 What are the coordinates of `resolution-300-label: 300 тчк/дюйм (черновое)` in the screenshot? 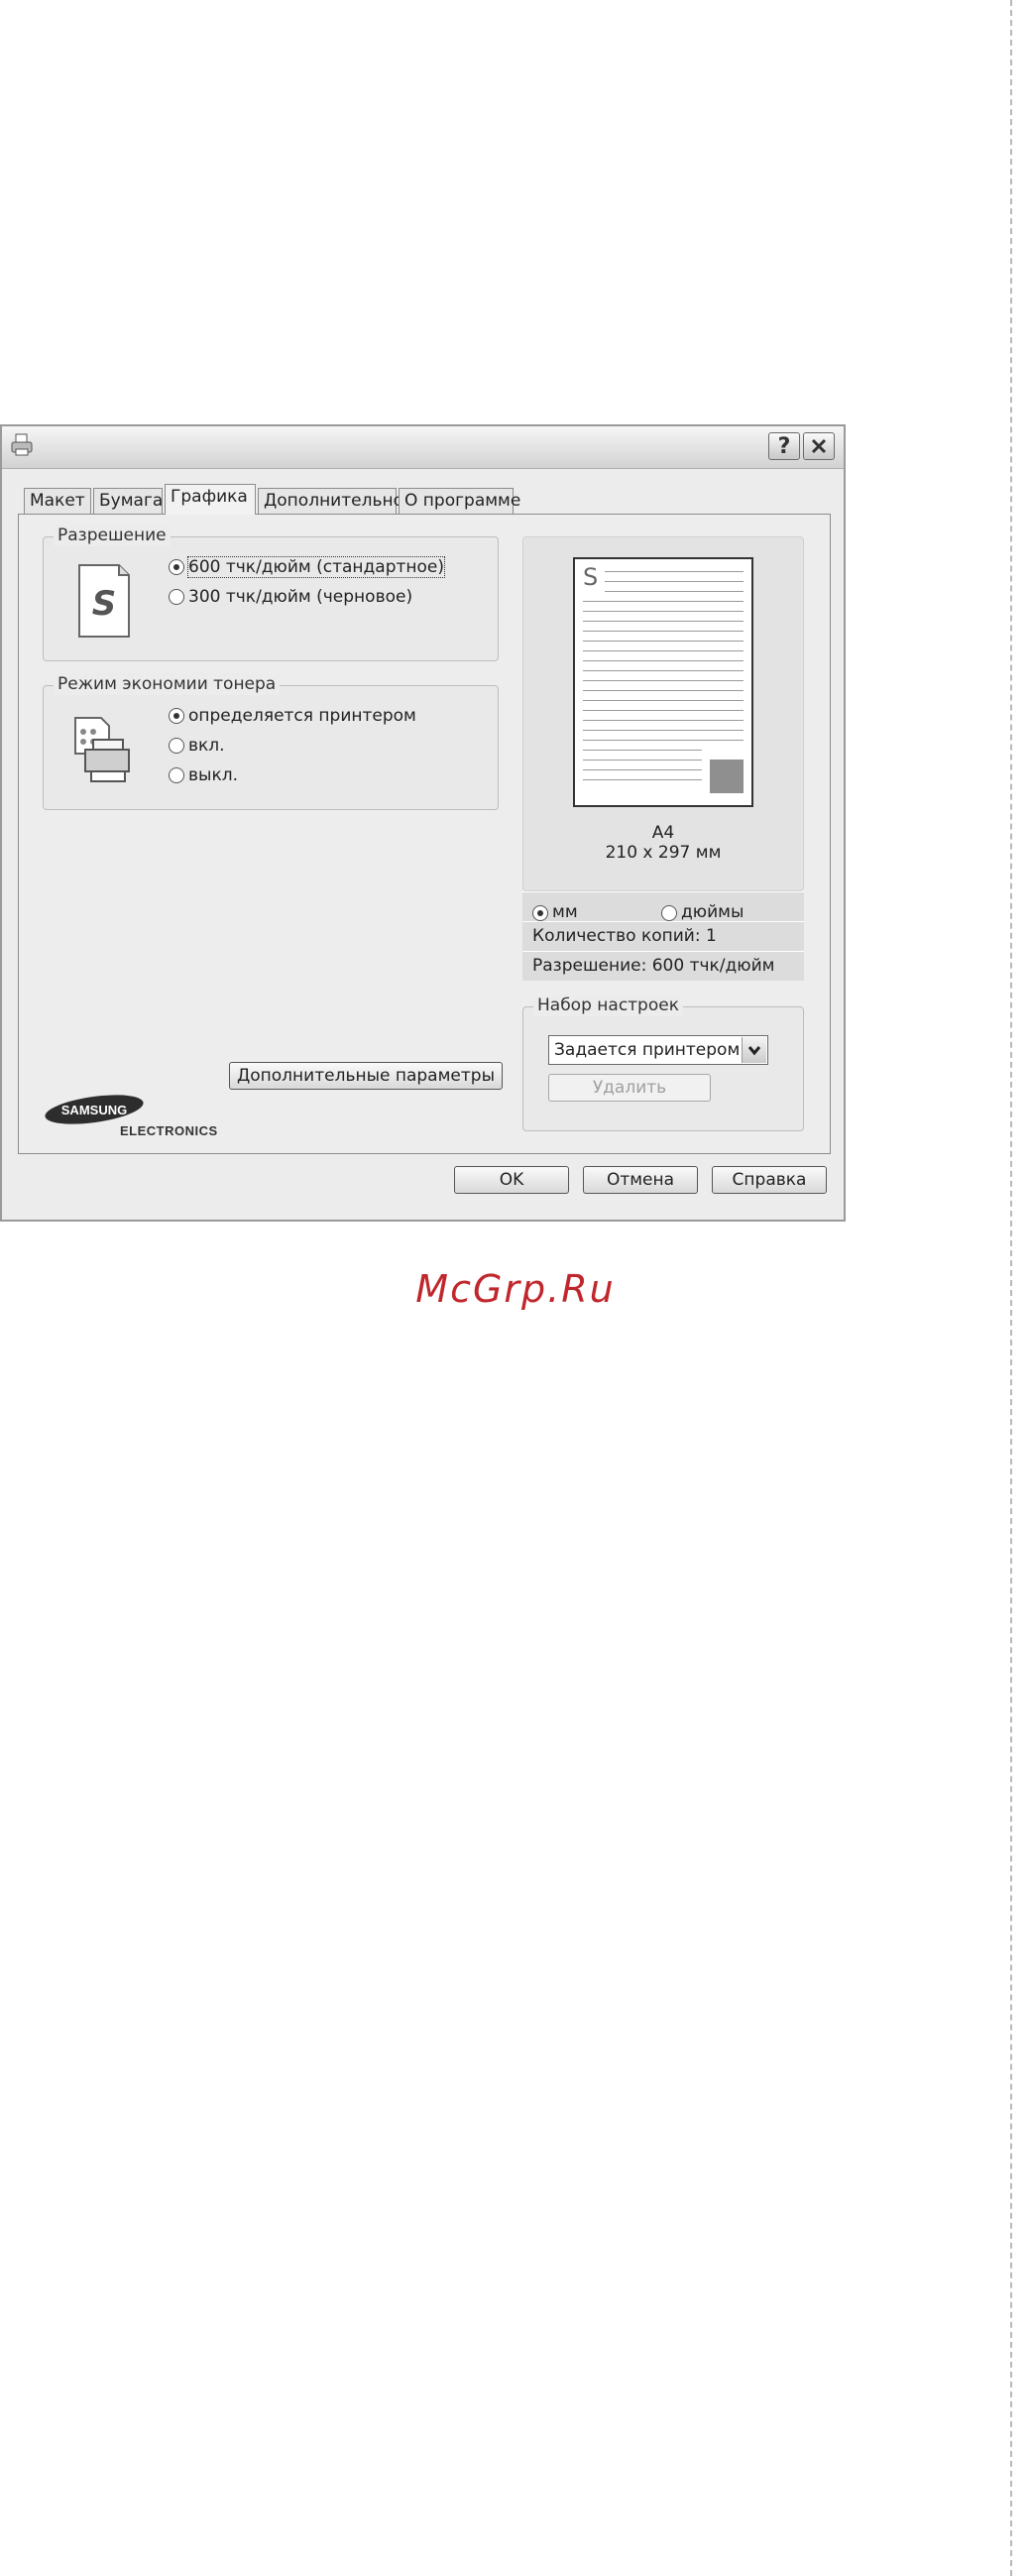 It's located at (300, 597).